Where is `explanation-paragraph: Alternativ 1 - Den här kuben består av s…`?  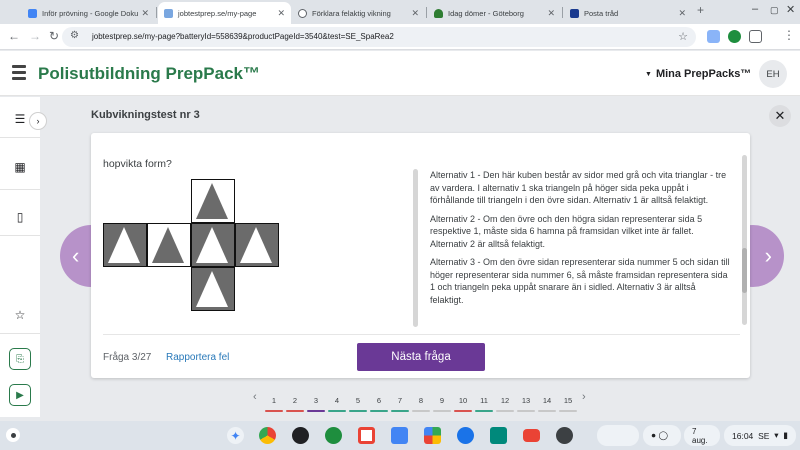 explanation-paragraph: Alternativ 1 - Den här kuben består av s… is located at coordinates (578, 187).